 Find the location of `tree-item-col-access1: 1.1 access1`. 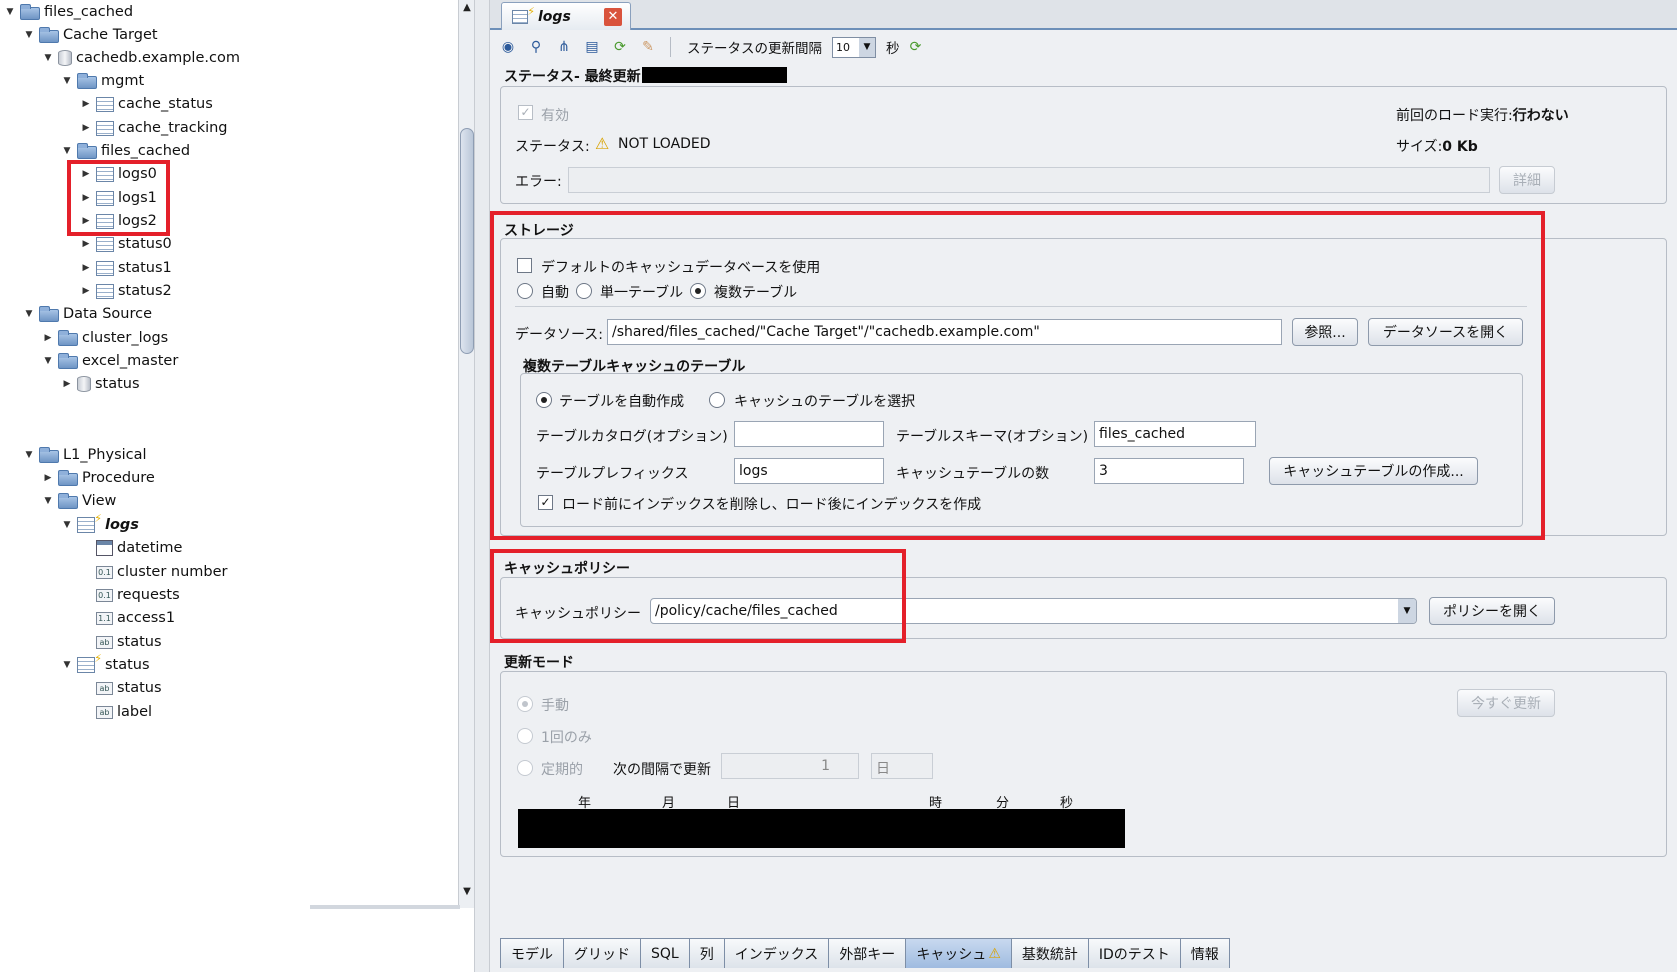

tree-item-col-access1: 1.1 access1 is located at coordinates (126, 618).